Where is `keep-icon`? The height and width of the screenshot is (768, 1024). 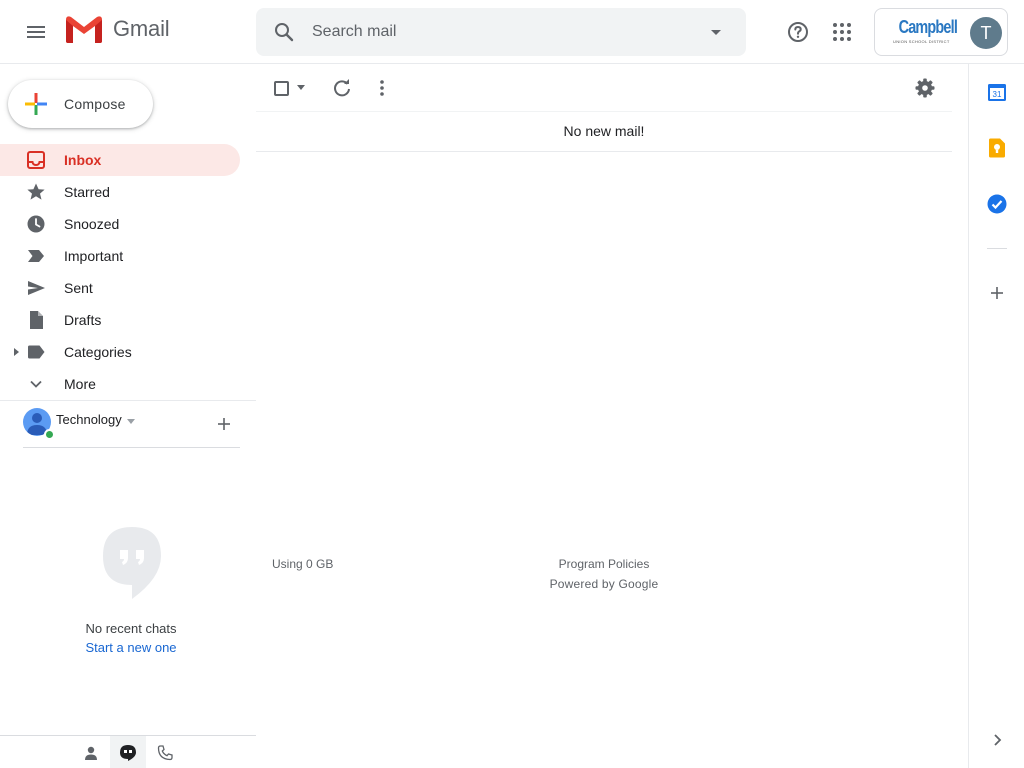 keep-icon is located at coordinates (997, 148).